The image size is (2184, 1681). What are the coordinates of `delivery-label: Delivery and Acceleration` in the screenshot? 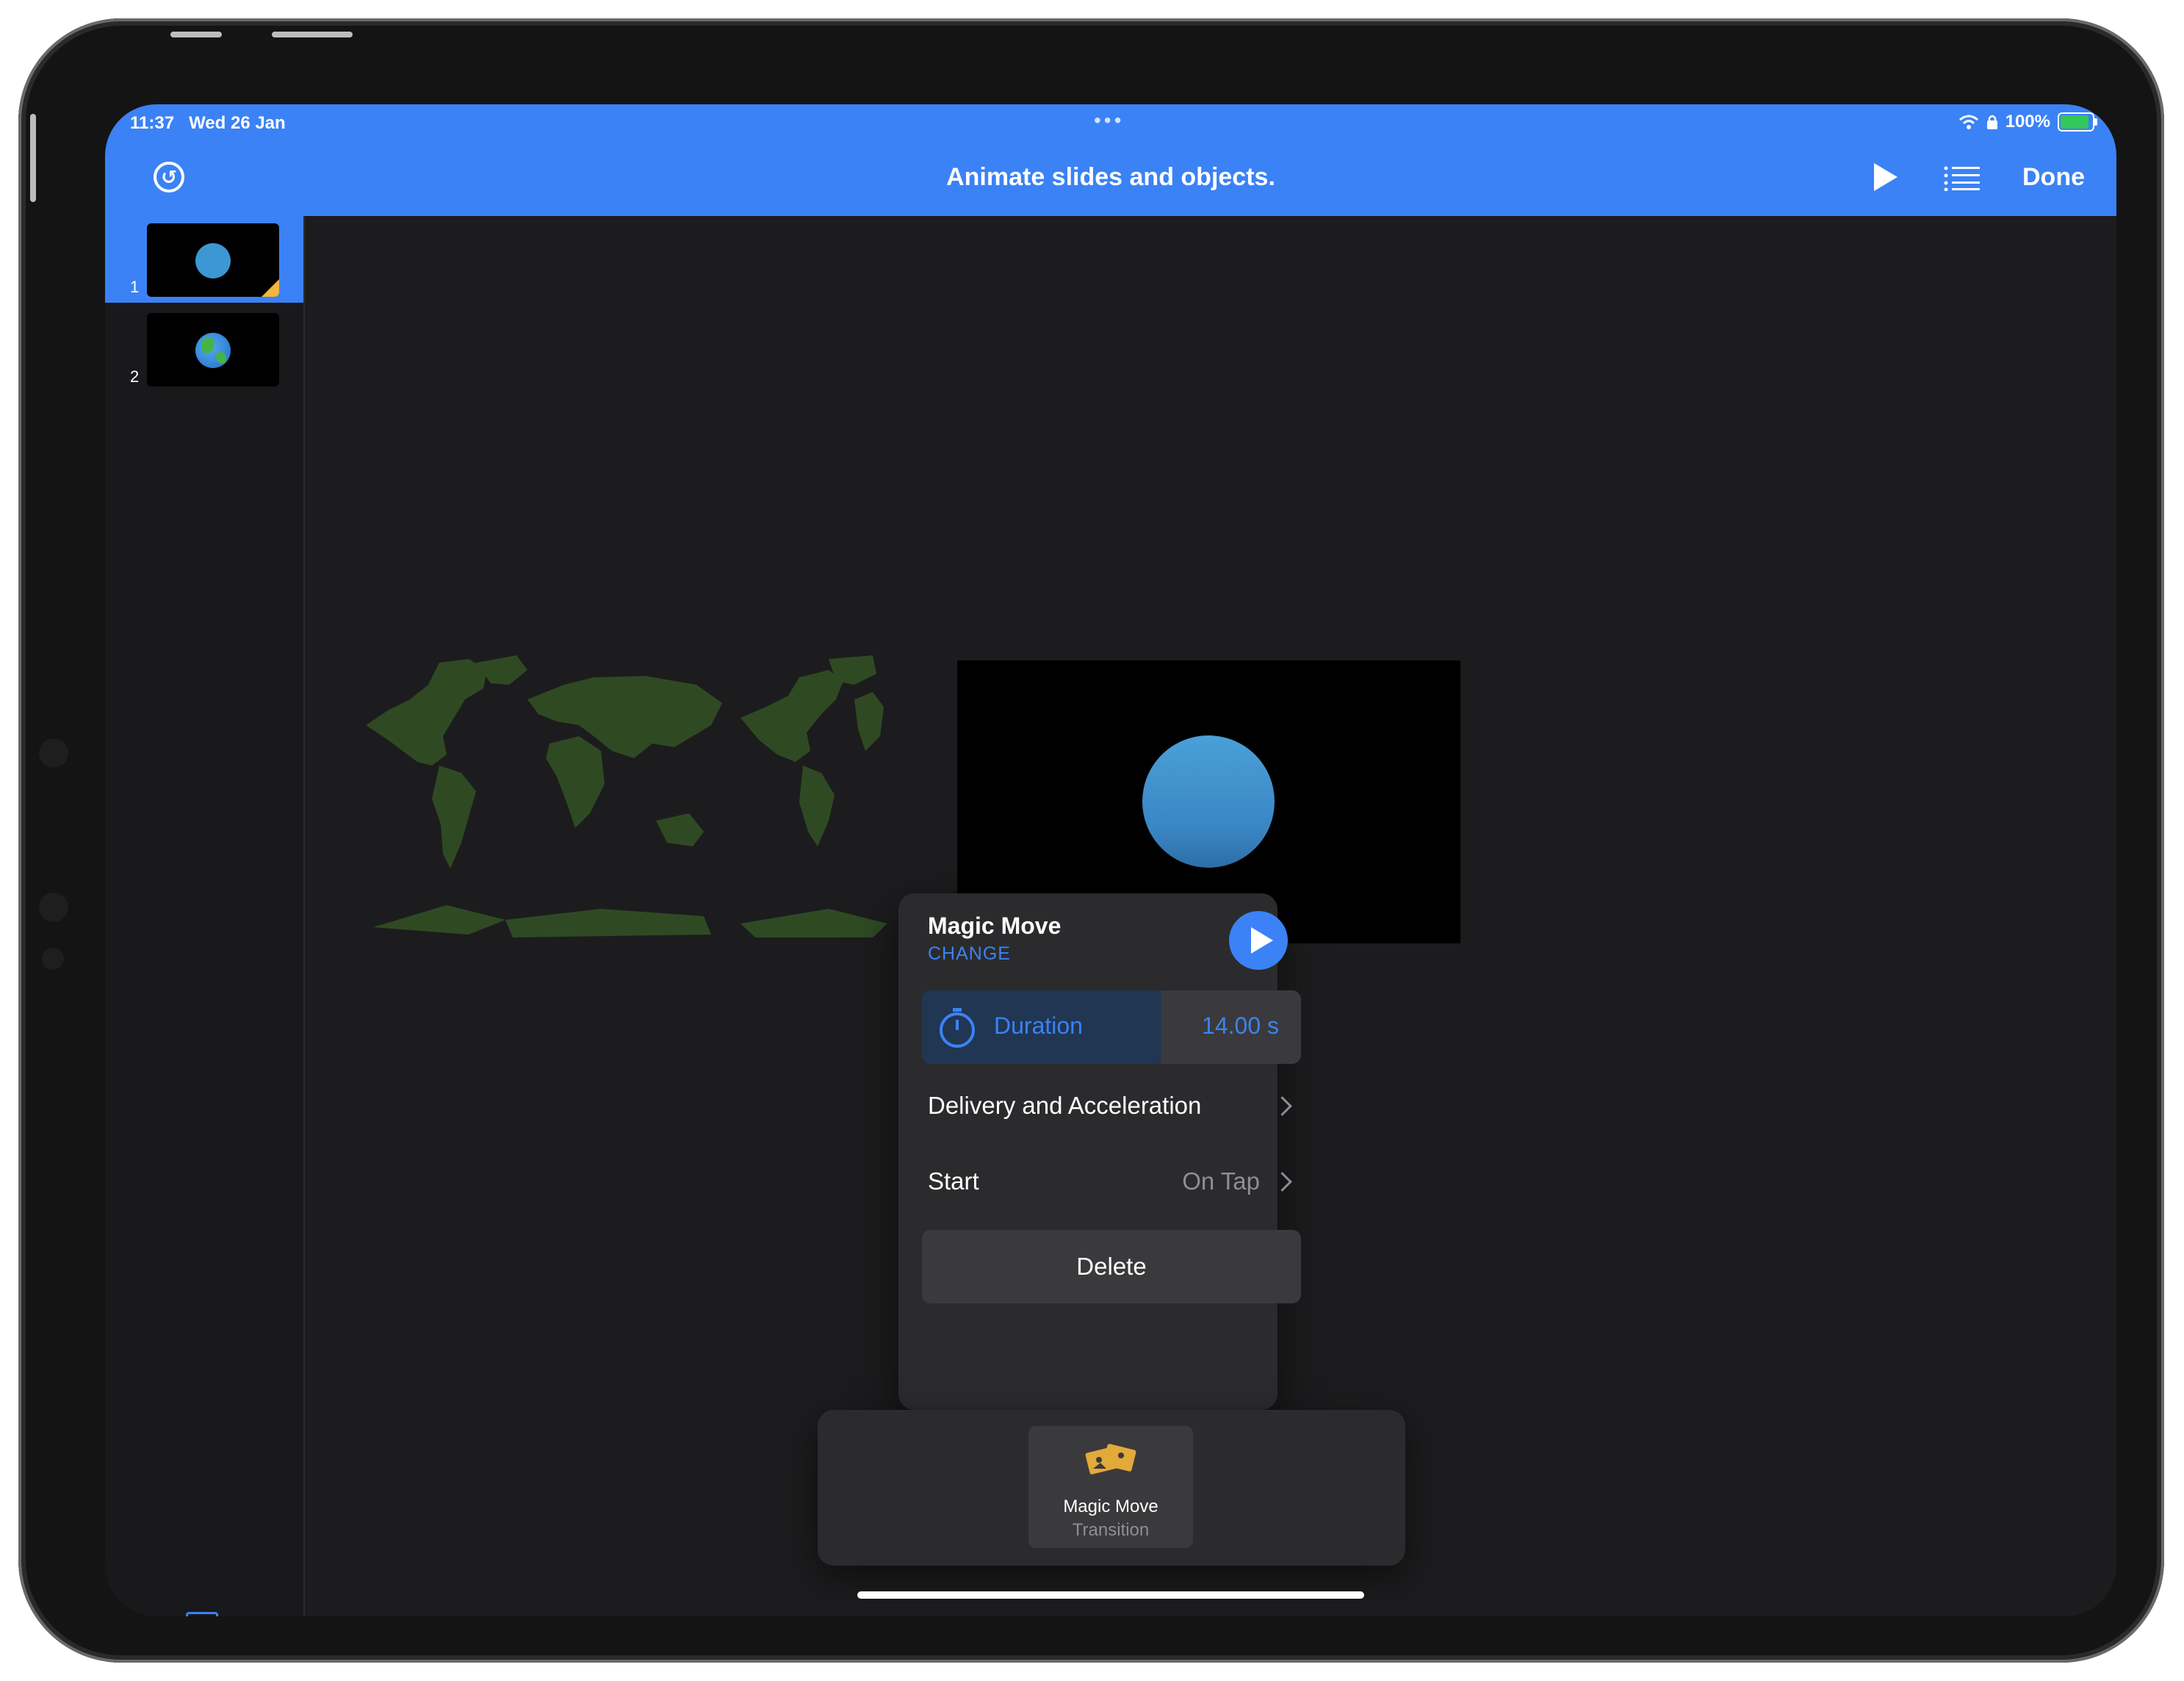 It's located at (1065, 1105).